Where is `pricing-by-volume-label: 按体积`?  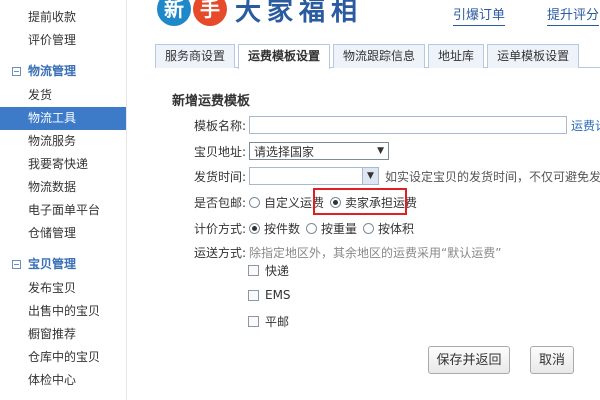
pricing-by-volume-label: 按体积 is located at coordinates (396, 228).